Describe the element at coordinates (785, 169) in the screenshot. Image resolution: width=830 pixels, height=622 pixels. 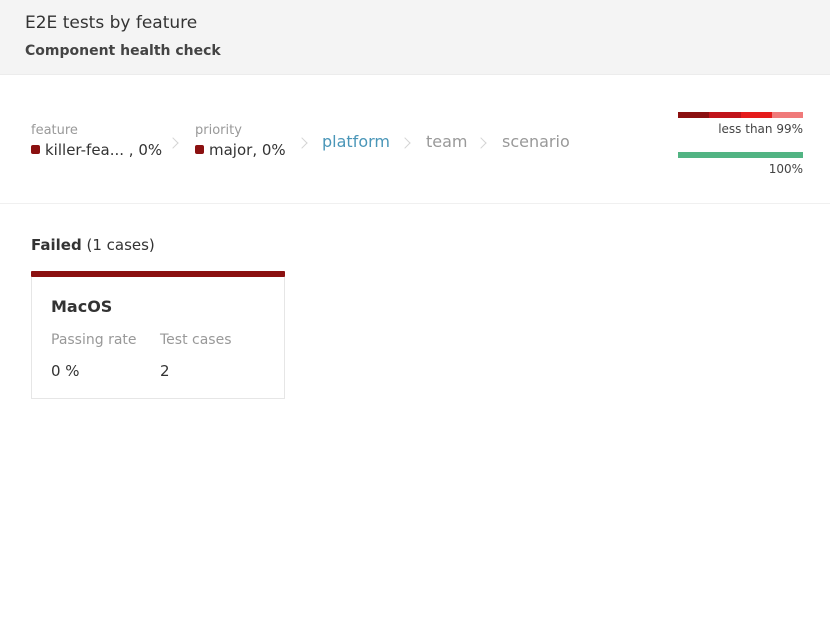
I see `legend-passing-label: 100%` at that location.